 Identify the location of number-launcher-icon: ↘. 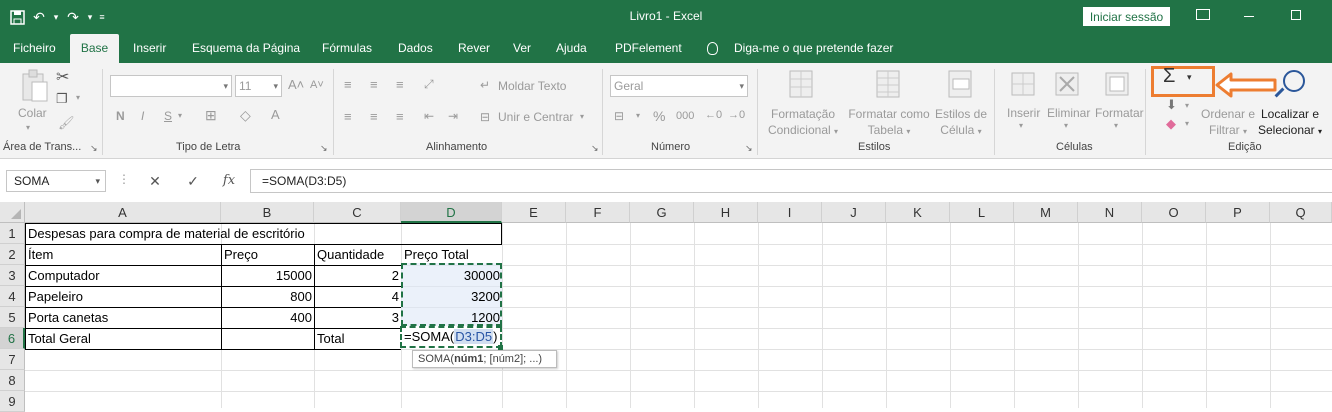
(749, 148).